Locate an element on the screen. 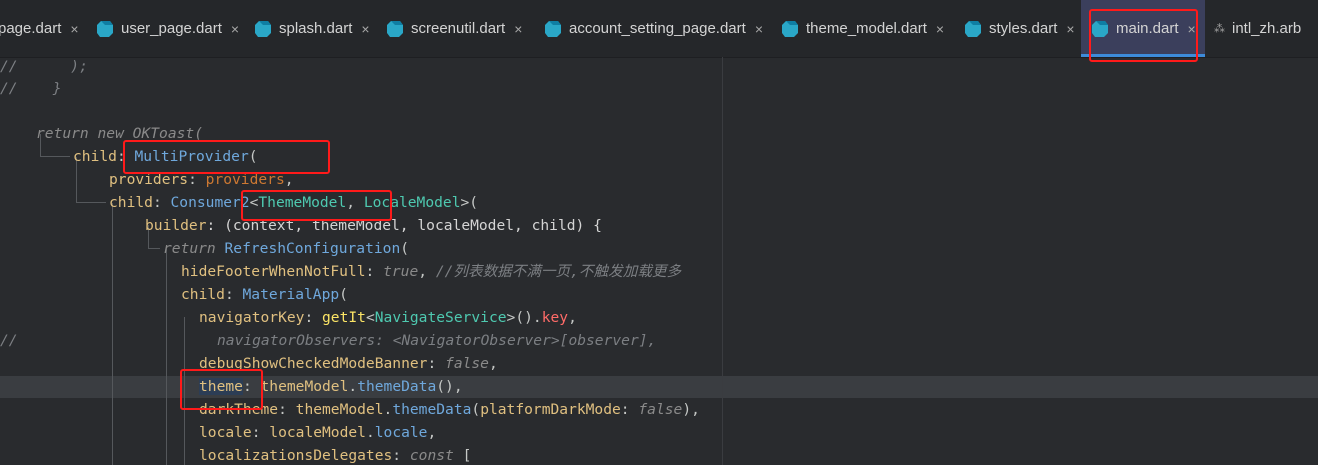 The height and width of the screenshot is (465, 1318). right-margin-guide is located at coordinates (722, 261).